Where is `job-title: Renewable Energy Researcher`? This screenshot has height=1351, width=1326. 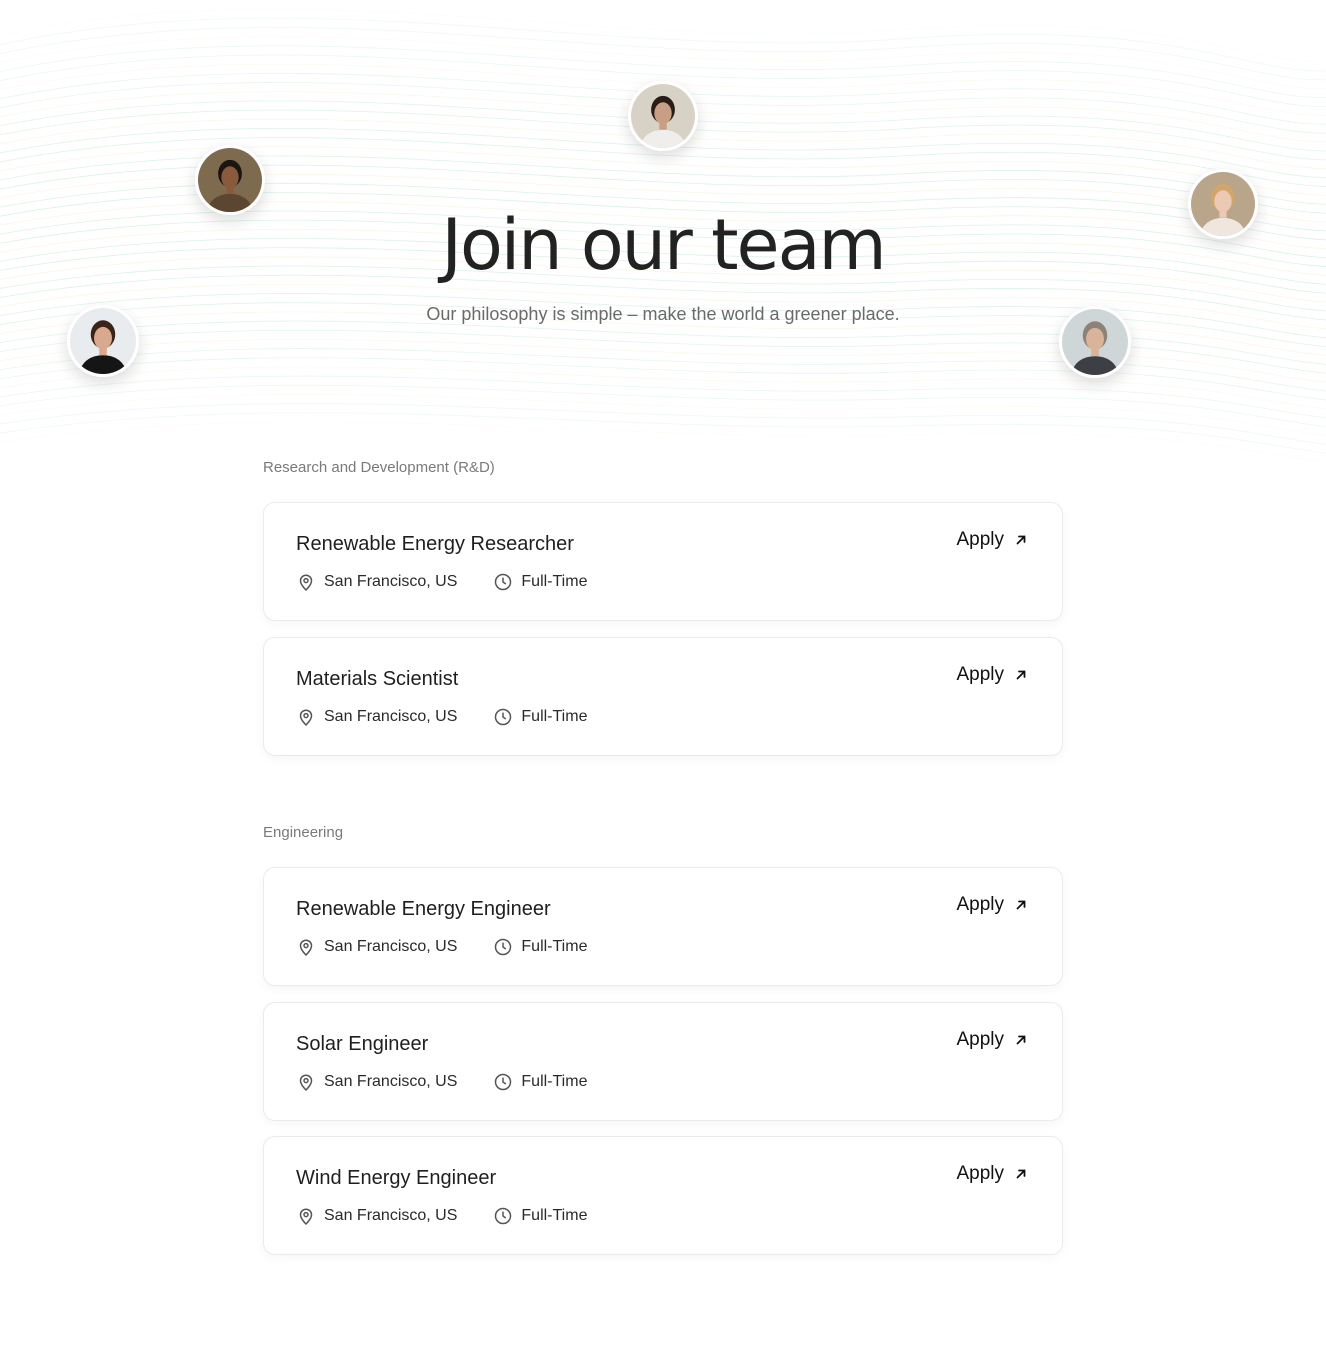
job-title: Renewable Energy Researcher is located at coordinates (435, 544).